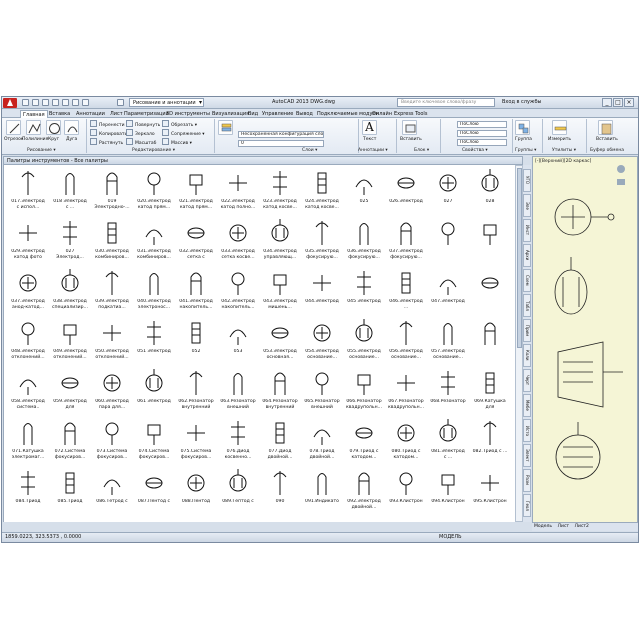 This screenshot has height=640, width=640. I want to click on new-icon, so click(25, 102).